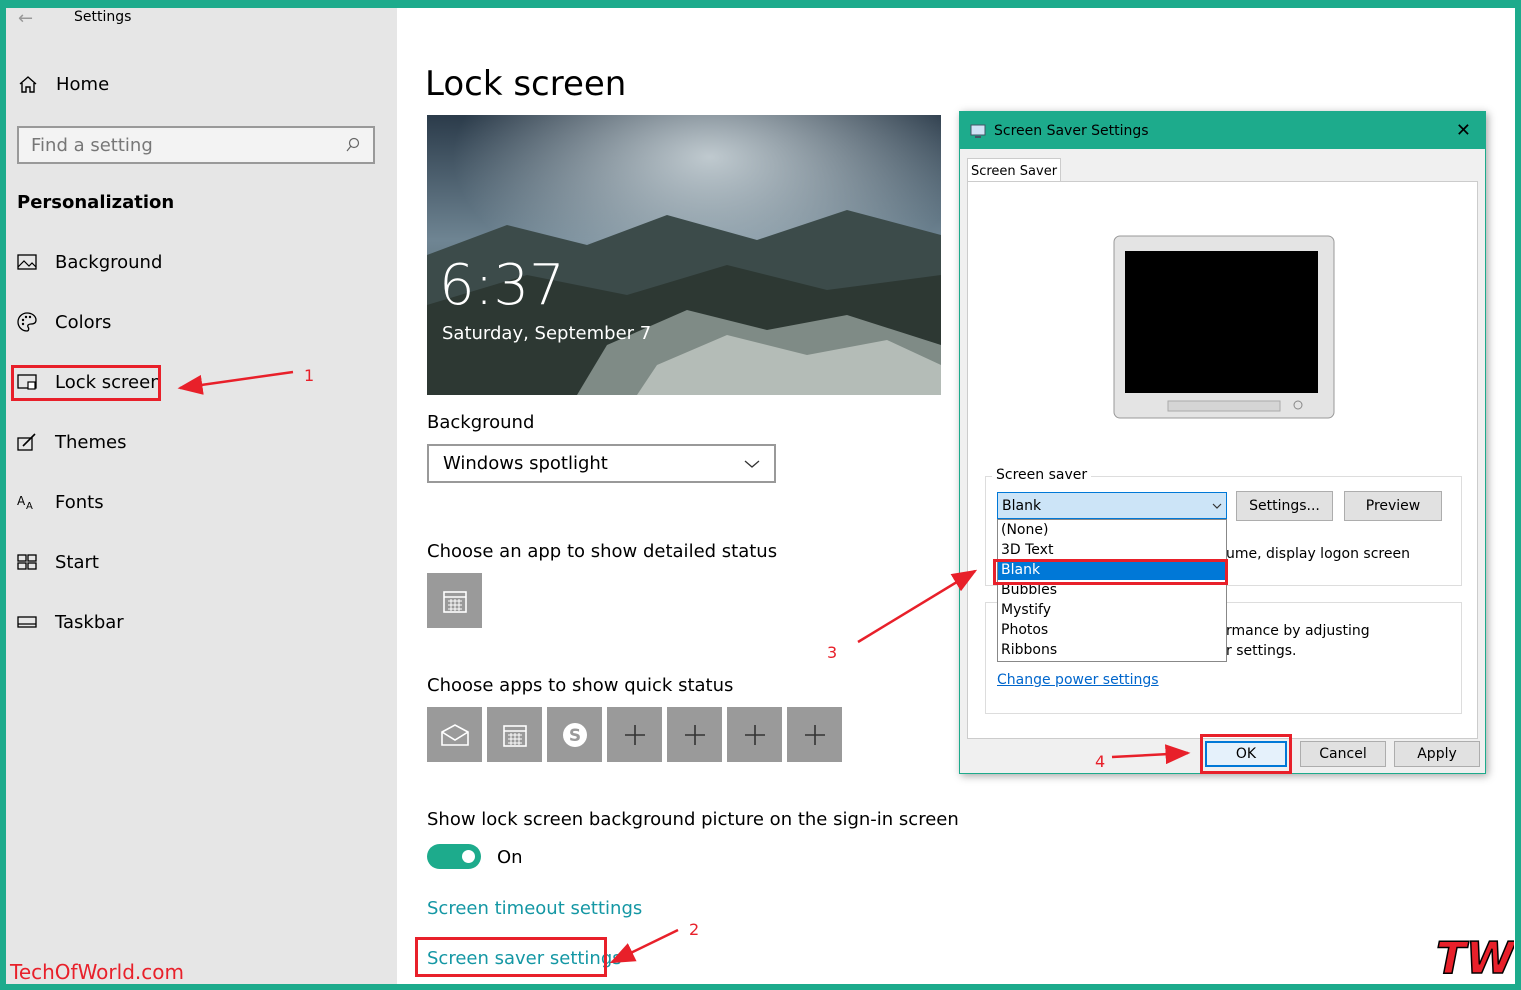 The width and height of the screenshot is (1521, 990). What do you see at coordinates (511, 957) in the screenshot?
I see `screen-saver-link-highlight-box` at bounding box center [511, 957].